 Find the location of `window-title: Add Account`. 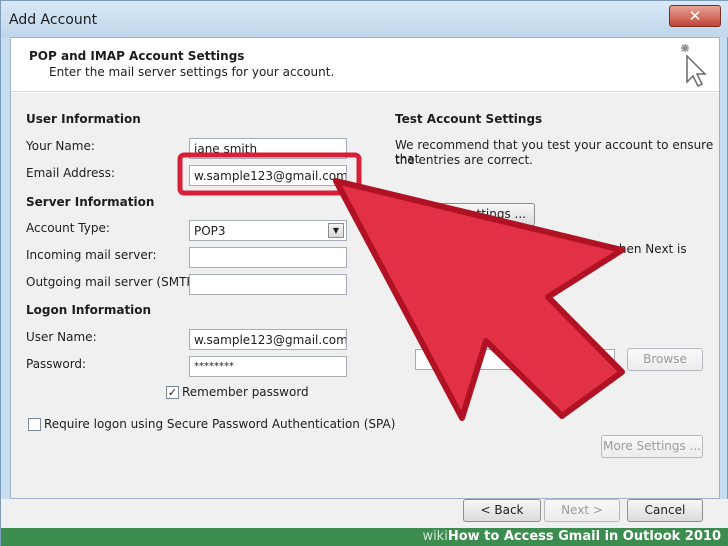

window-title: Add Account is located at coordinates (53, 20).